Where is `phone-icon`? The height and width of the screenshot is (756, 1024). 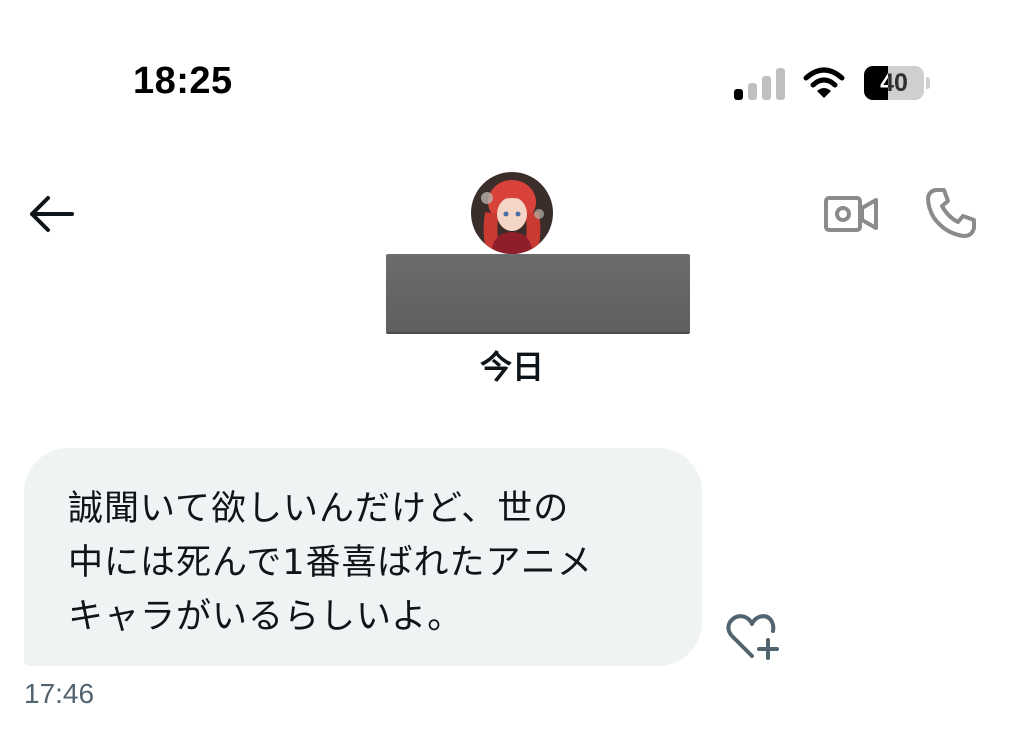
phone-icon is located at coordinates (951, 213).